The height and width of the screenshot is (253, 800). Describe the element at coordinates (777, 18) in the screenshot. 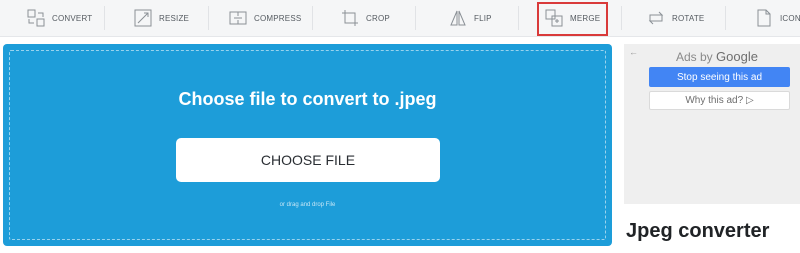

I see `tool-icon: ICON` at that location.